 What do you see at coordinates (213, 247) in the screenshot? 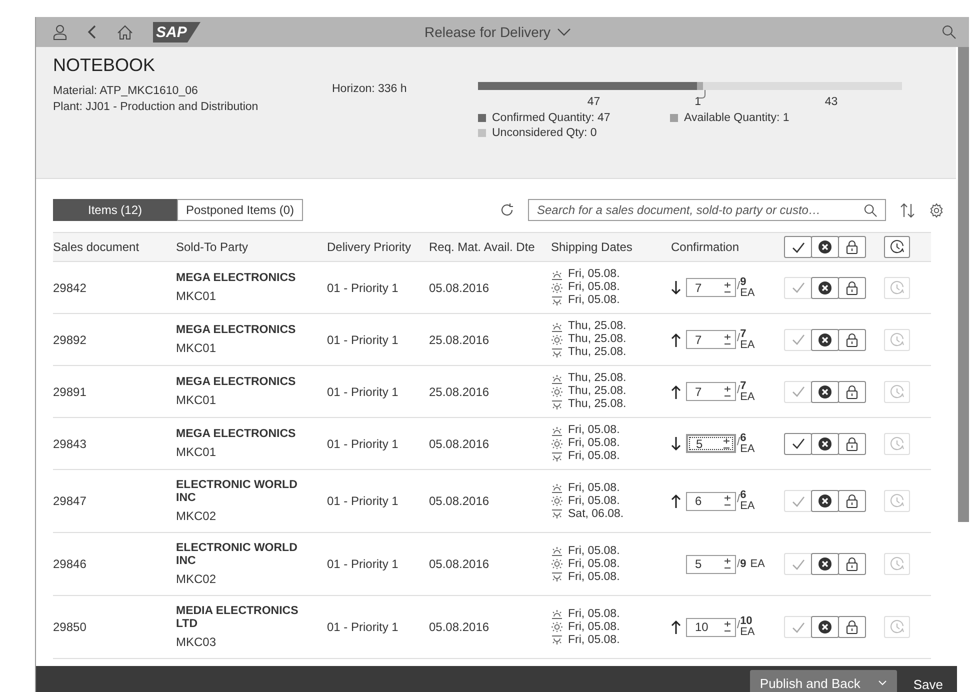
I see `column-header: Sold-To Party` at bounding box center [213, 247].